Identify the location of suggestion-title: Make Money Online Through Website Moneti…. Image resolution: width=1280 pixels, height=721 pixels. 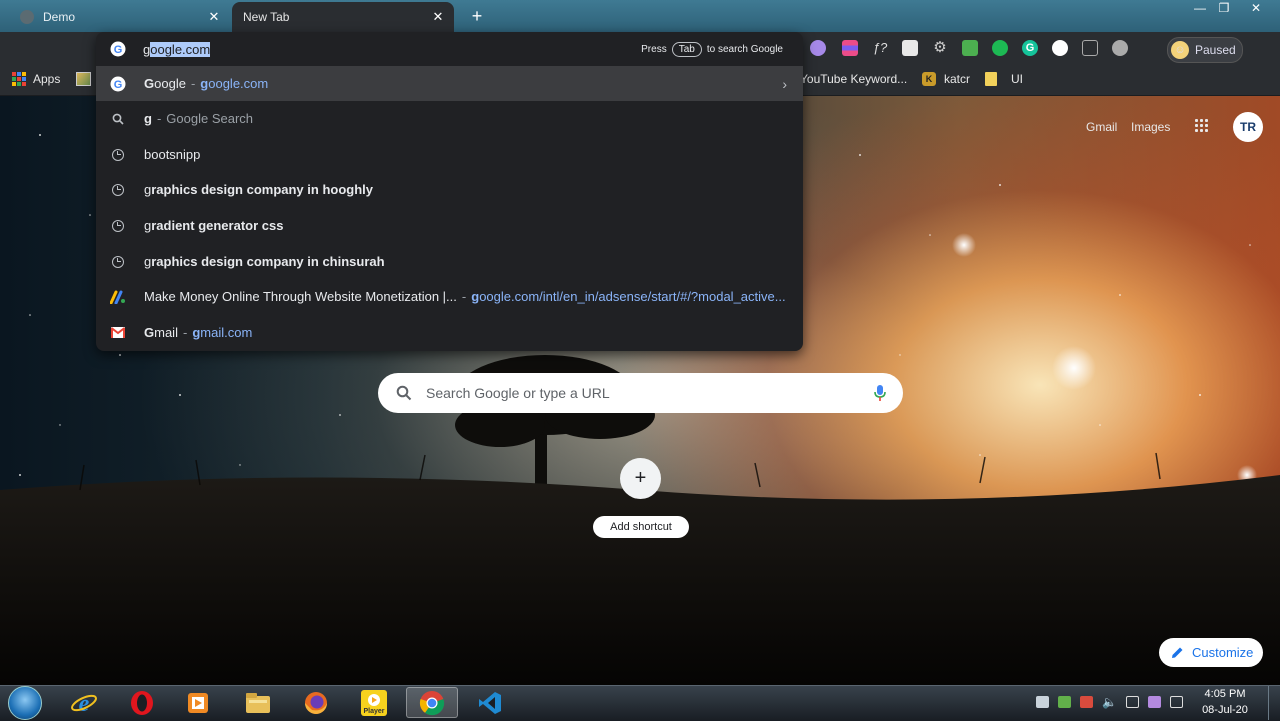
(300, 296).